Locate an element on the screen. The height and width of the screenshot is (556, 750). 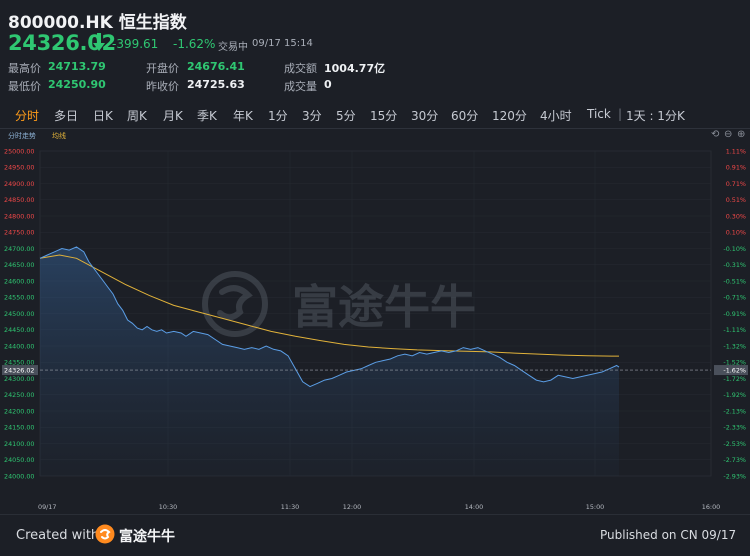
trading-status: 交易中 is located at coordinates (233, 47).